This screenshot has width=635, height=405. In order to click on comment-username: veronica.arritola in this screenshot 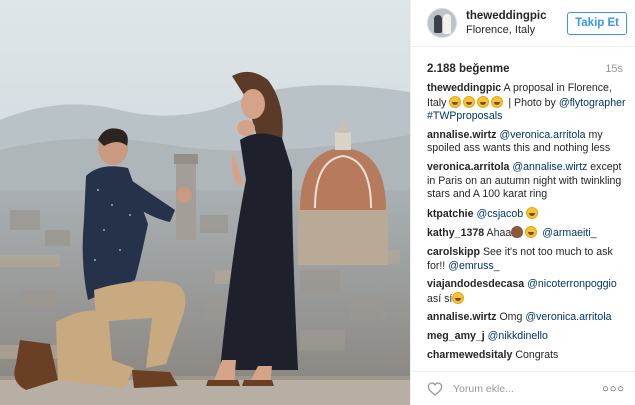, I will do `click(468, 167)`.